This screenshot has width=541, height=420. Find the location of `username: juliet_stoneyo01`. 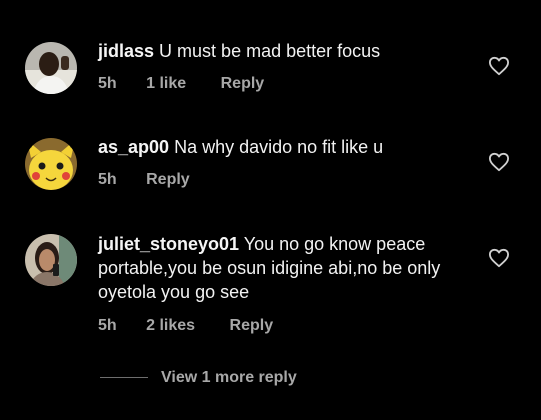

username: juliet_stoneyo01 is located at coordinates (168, 244).